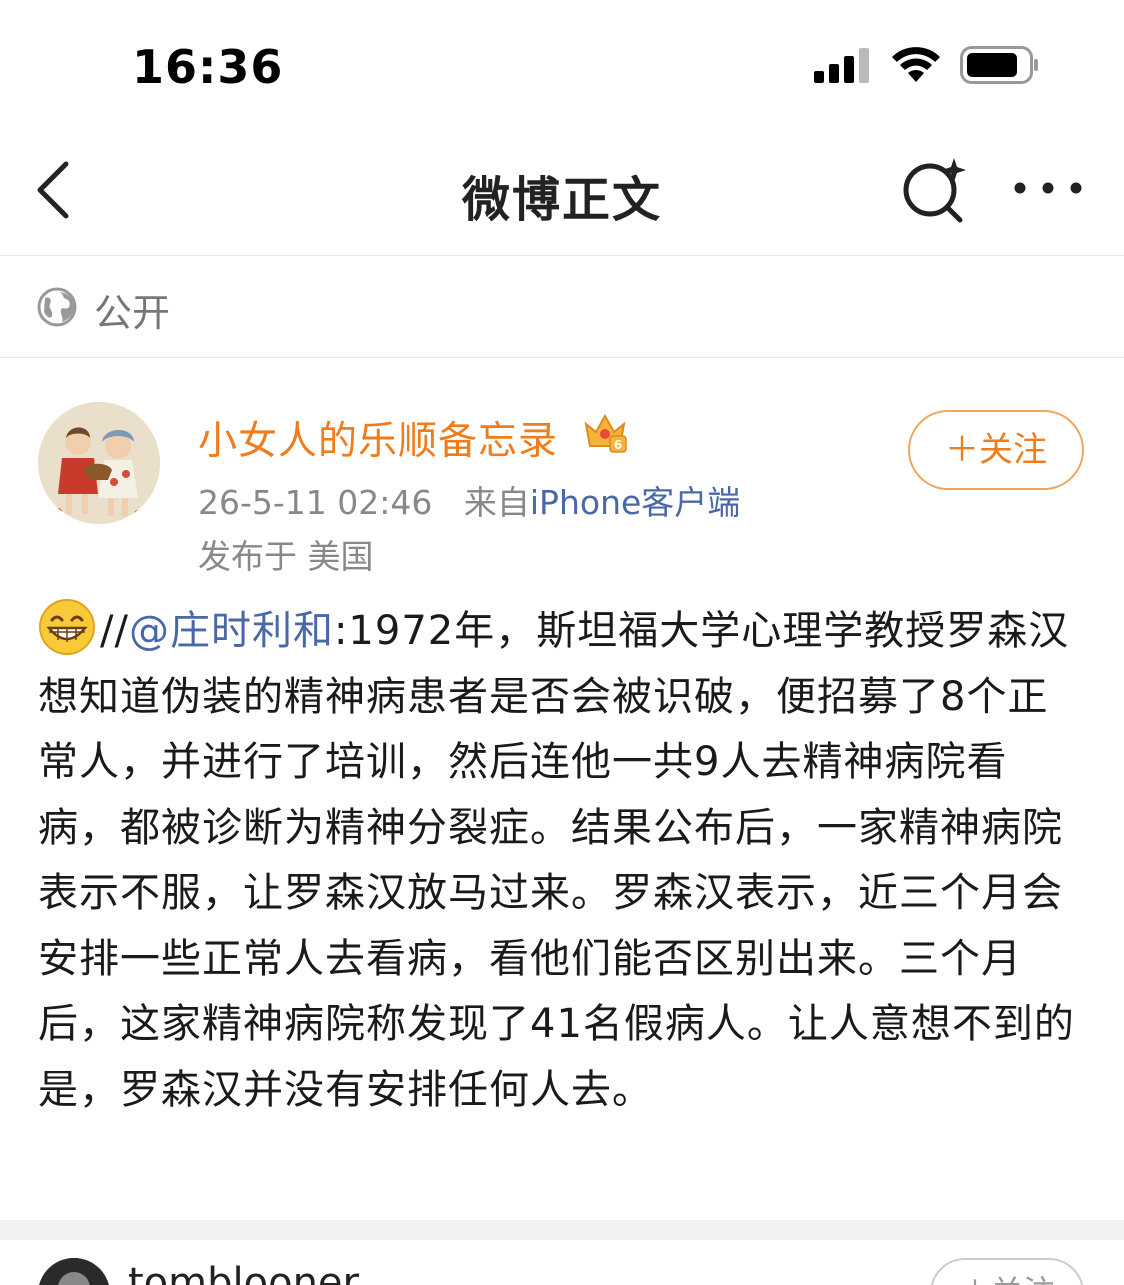  Describe the element at coordinates (243, 1272) in the screenshot. I see `next-post-author: tomblooner` at that location.